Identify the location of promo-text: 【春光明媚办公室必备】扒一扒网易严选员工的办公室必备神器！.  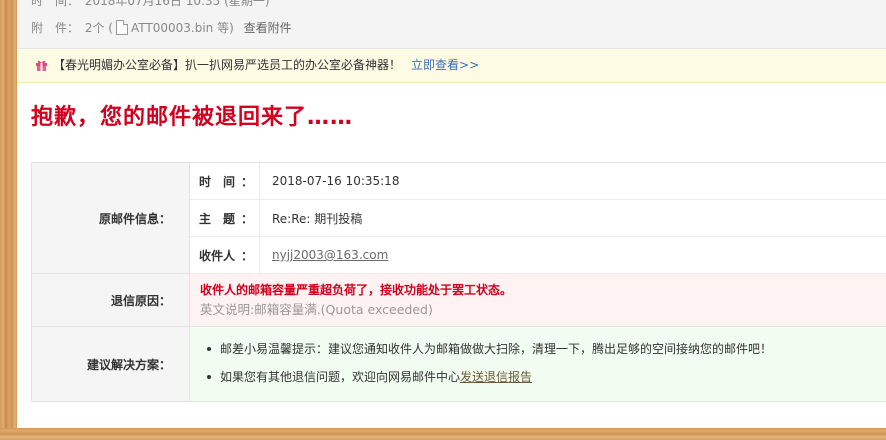
(227, 65).